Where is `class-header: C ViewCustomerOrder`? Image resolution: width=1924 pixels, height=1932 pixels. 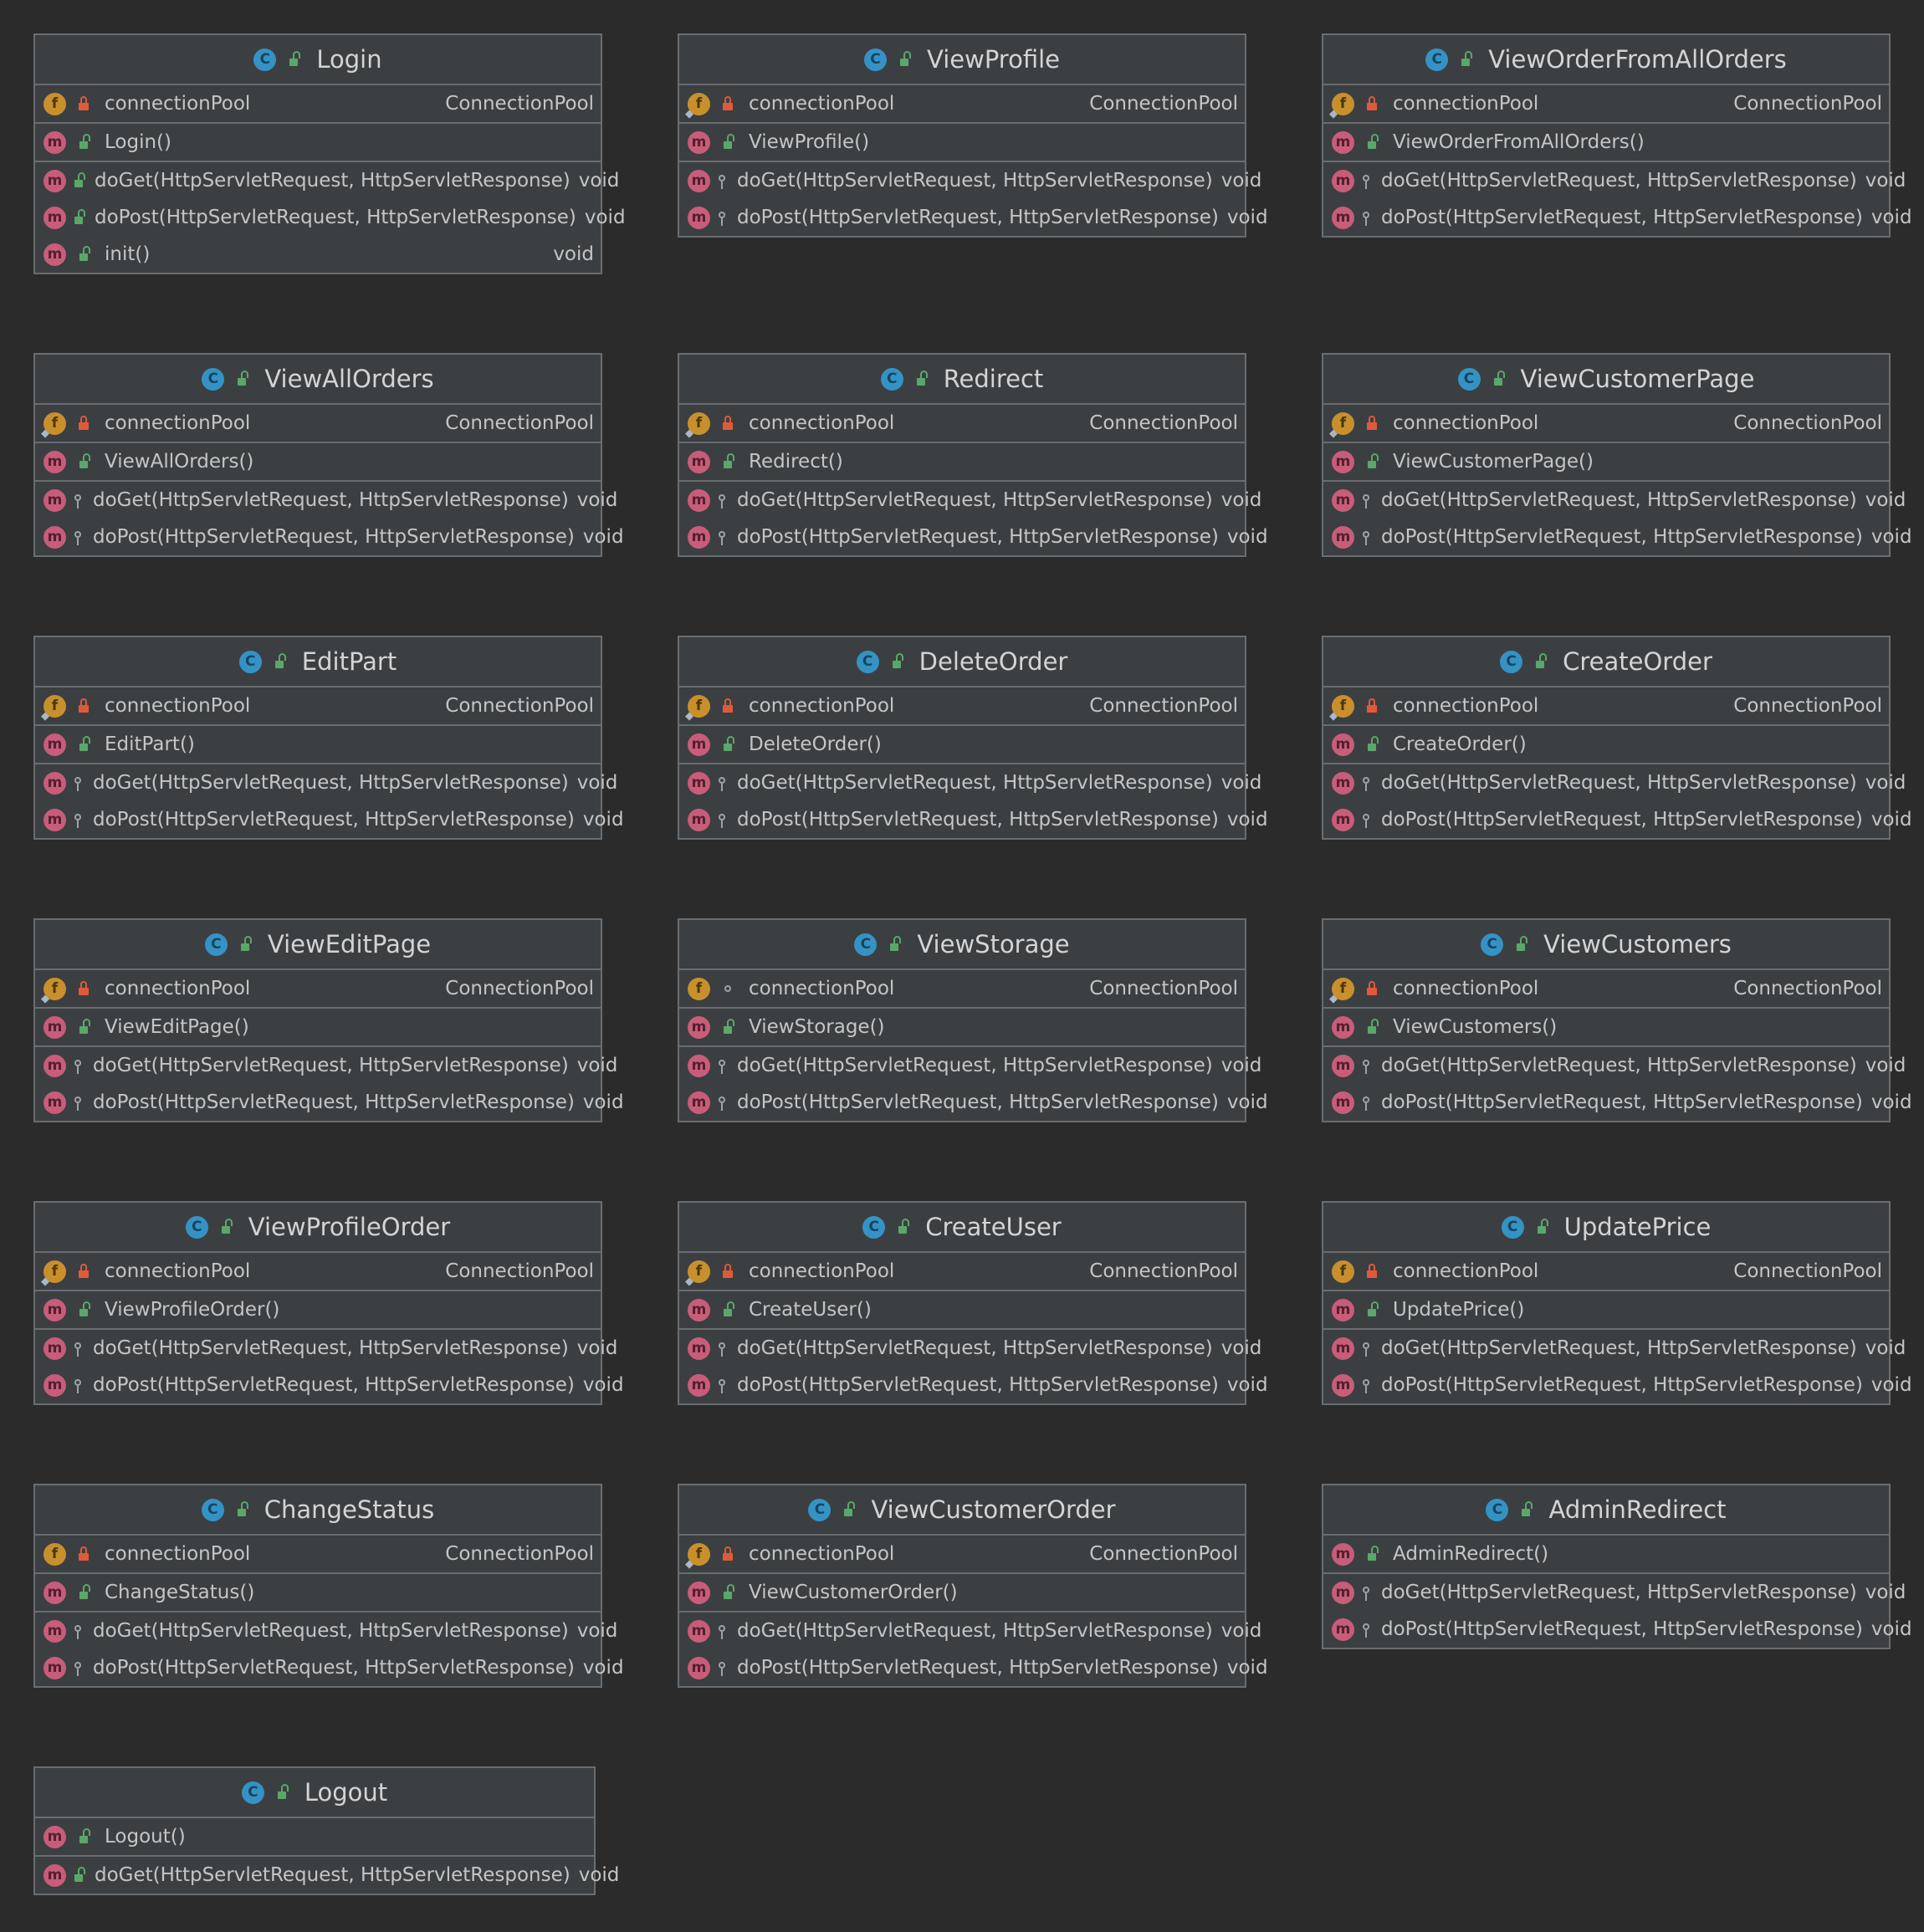
class-header: C ViewCustomerOrder is located at coordinates (962, 1510).